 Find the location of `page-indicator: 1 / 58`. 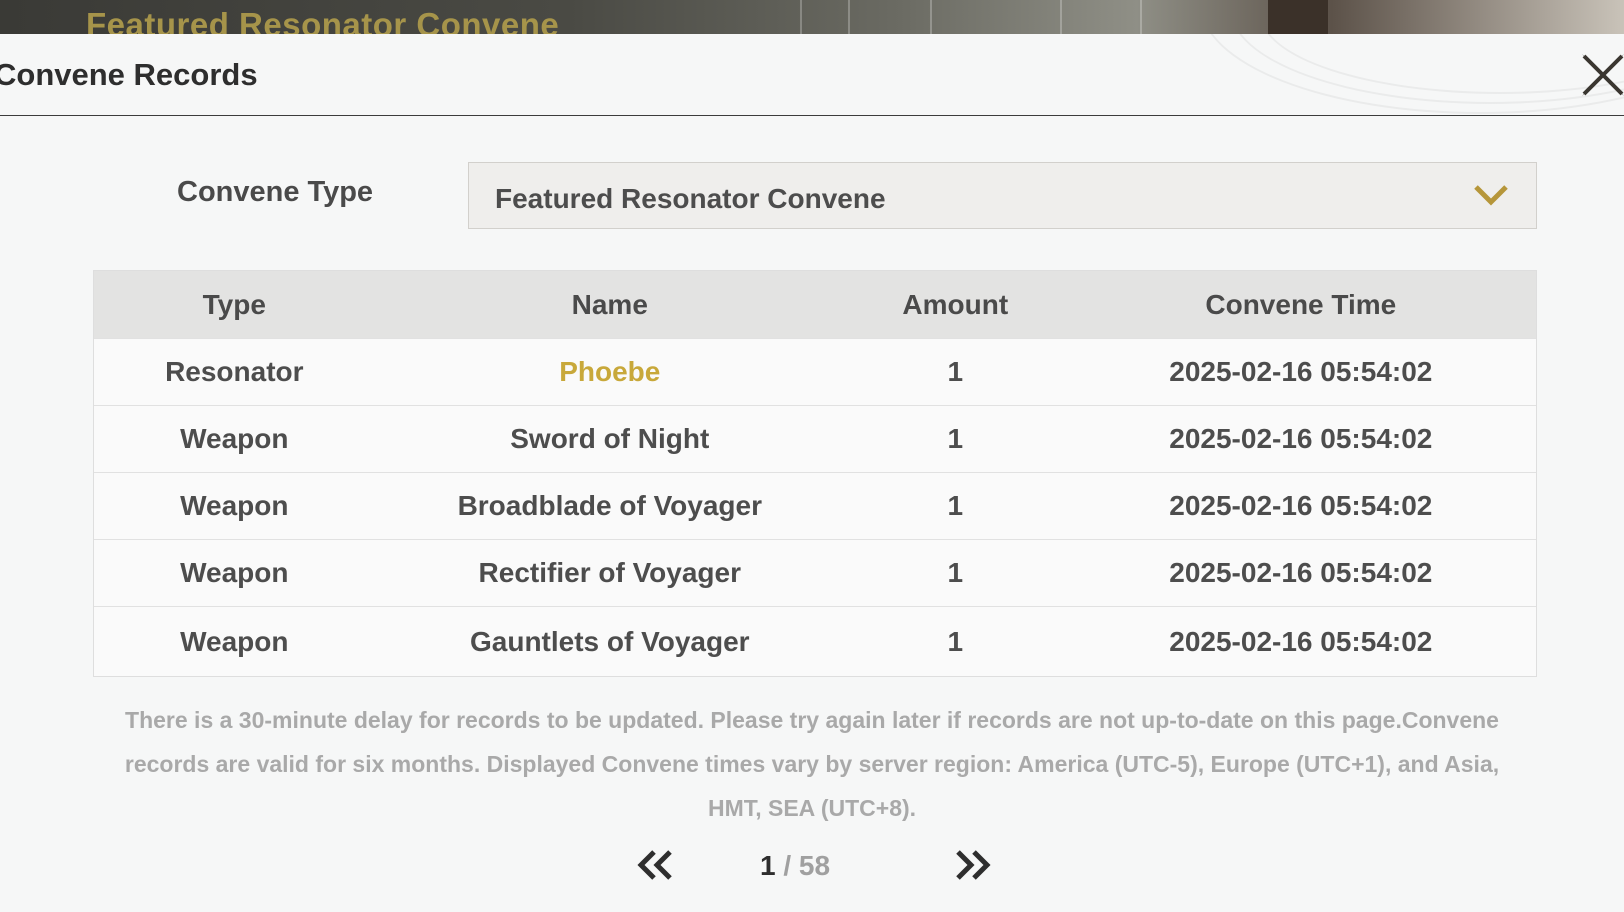

page-indicator: 1 / 58 is located at coordinates (815, 866).